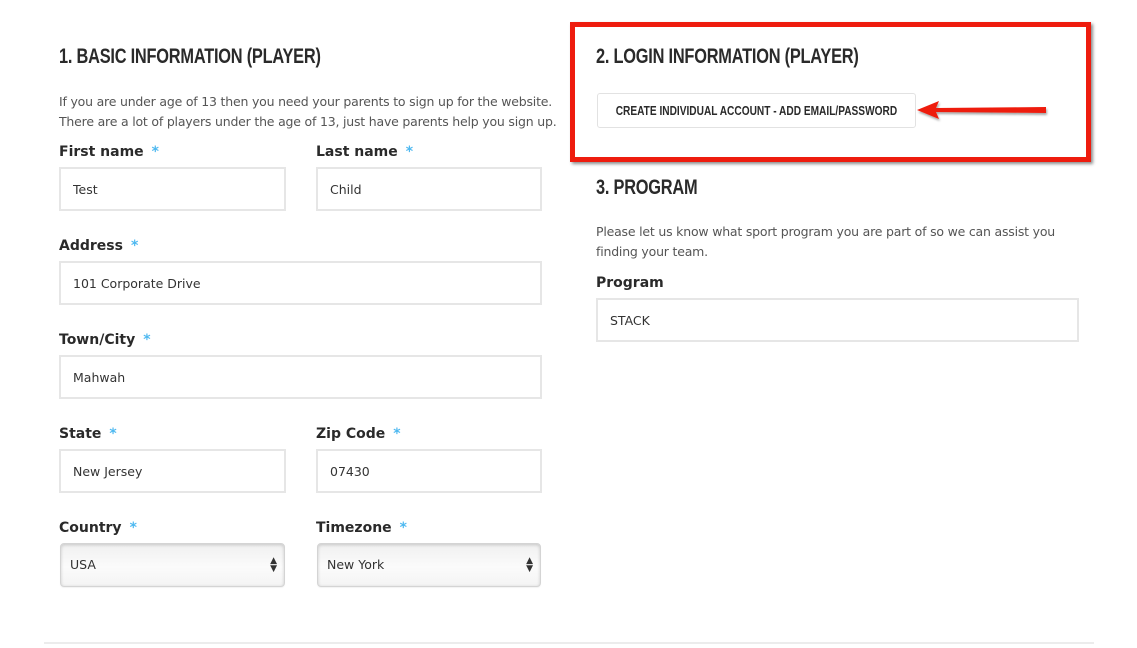 The width and height of the screenshot is (1137, 648). Describe the element at coordinates (172, 471) in the screenshot. I see `state-input` at that location.